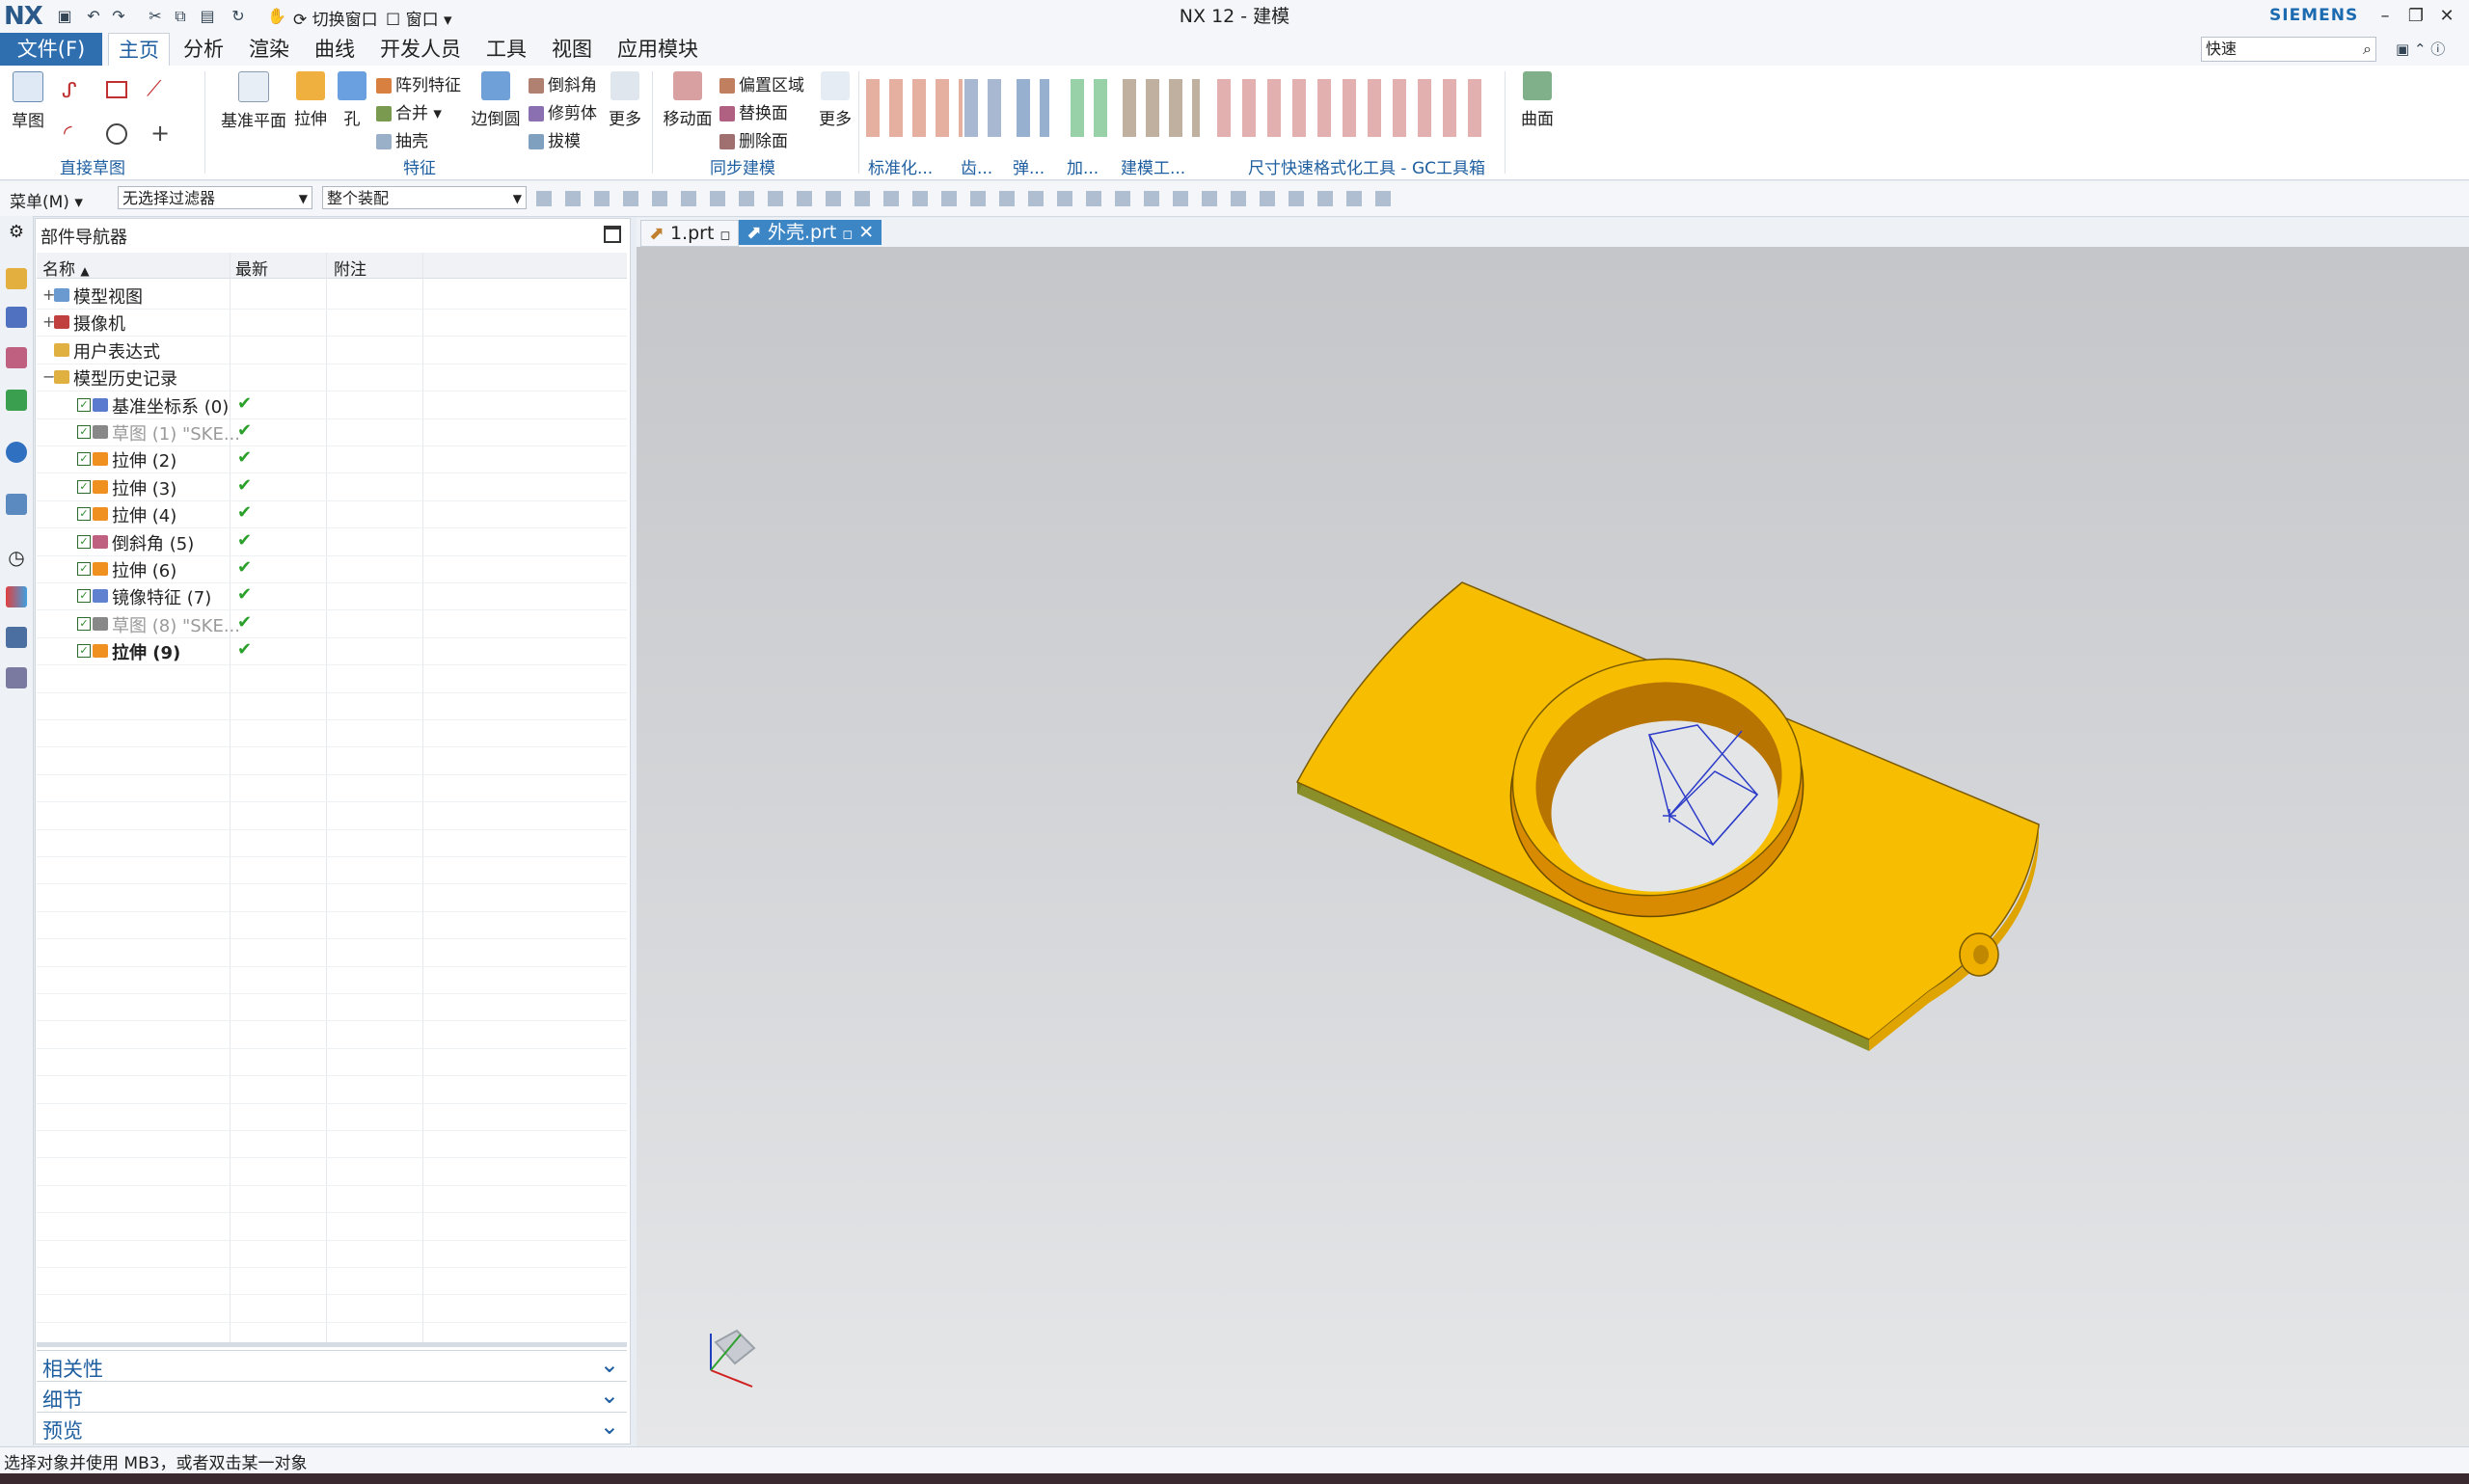  Describe the element at coordinates (613, 234) in the screenshot. I see `maximize-icon` at that location.